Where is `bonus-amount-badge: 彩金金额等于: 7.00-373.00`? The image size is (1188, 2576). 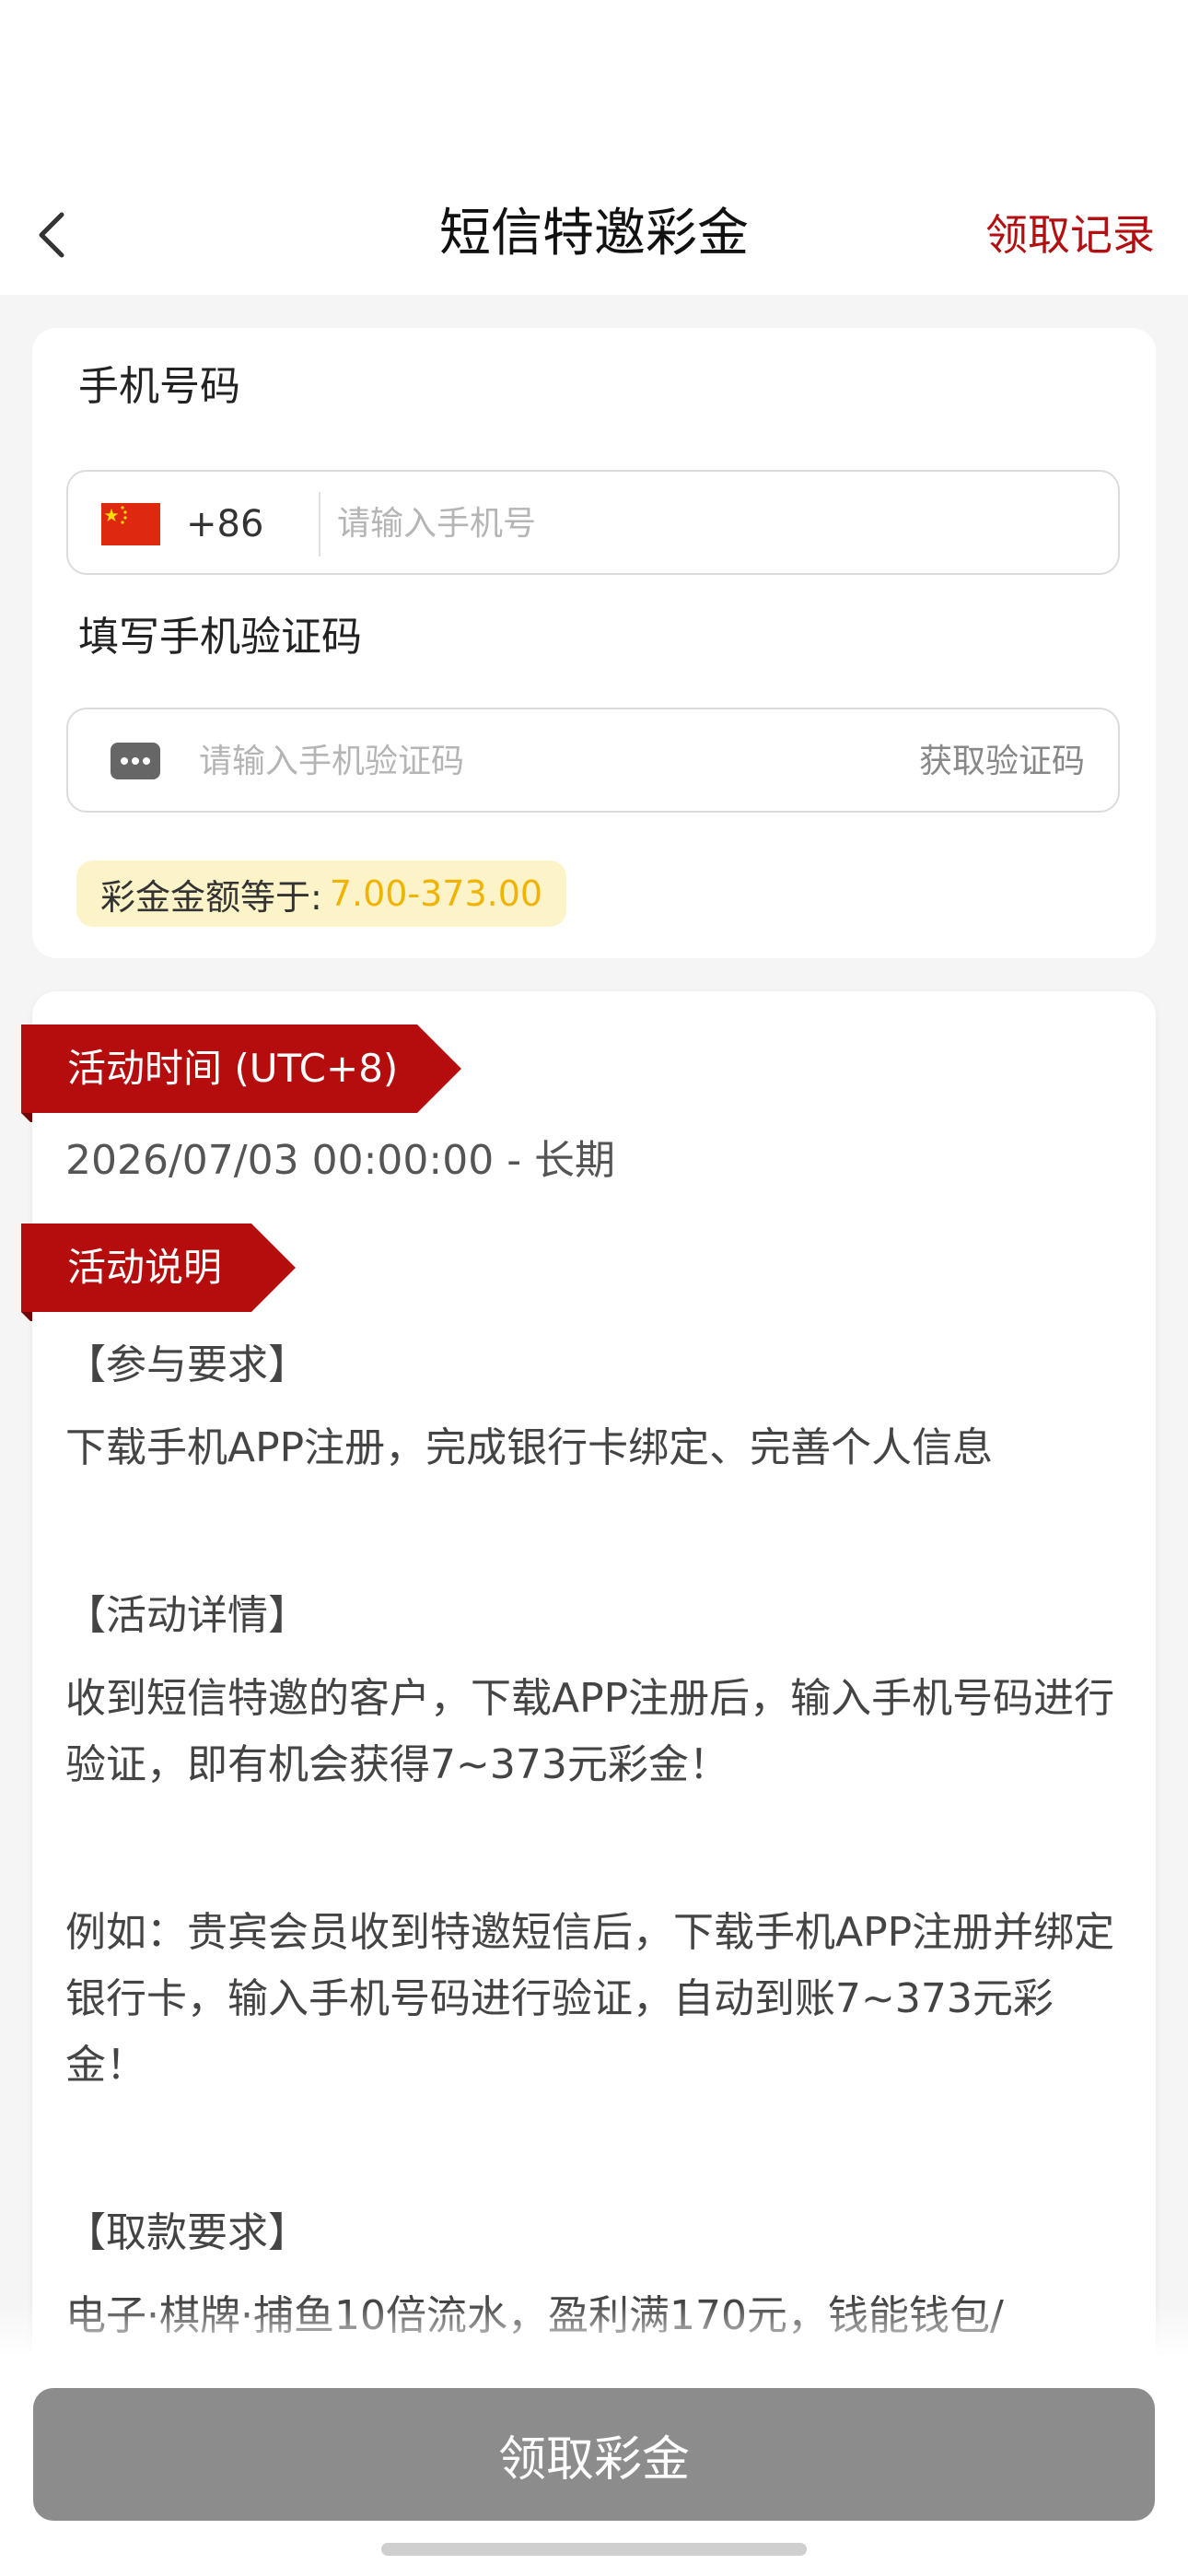 bonus-amount-badge: 彩金金额等于: 7.00-373.00 is located at coordinates (321, 894).